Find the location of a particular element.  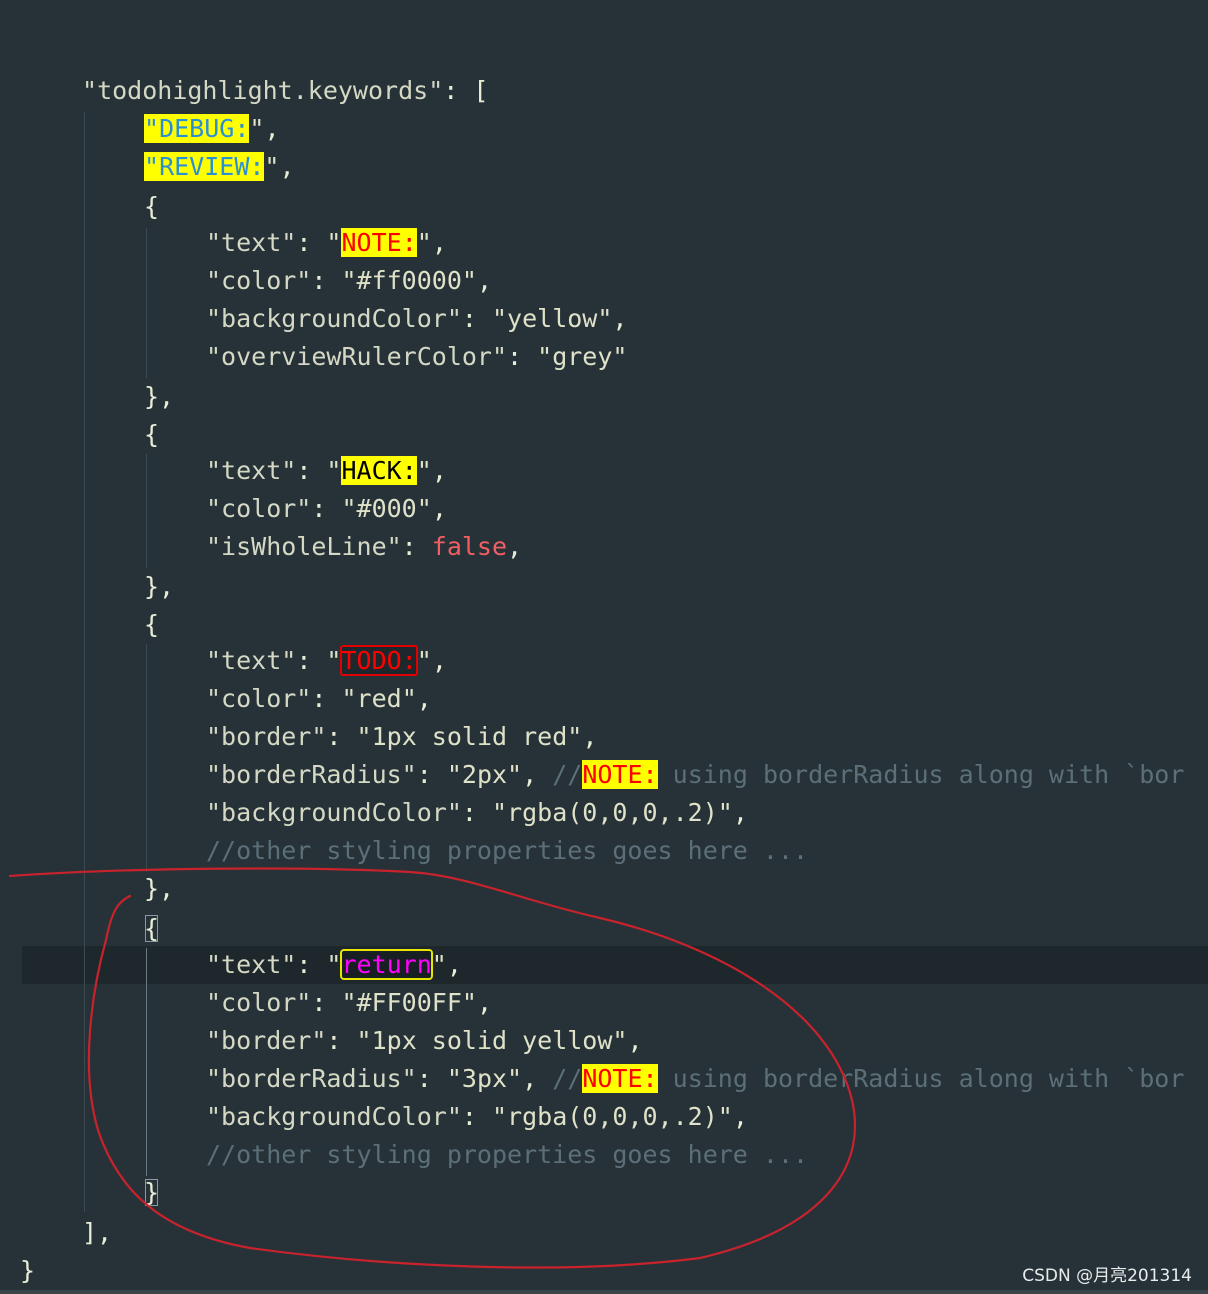

code-line: "overviewRulerColor": "grey" is located at coordinates (417, 356).